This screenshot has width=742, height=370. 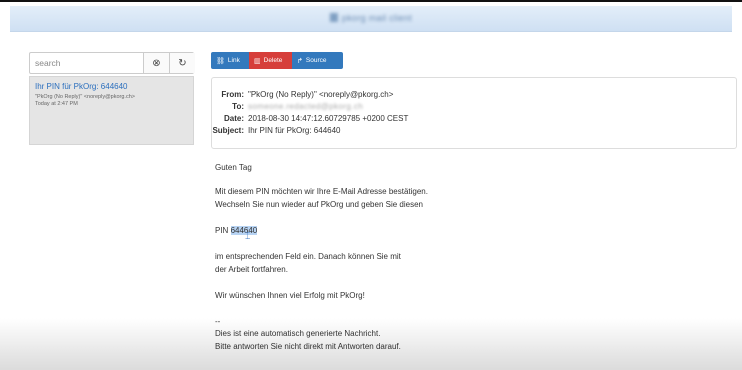 I want to click on body-line-4: der Arbeit fortfahren., so click(x=251, y=269).